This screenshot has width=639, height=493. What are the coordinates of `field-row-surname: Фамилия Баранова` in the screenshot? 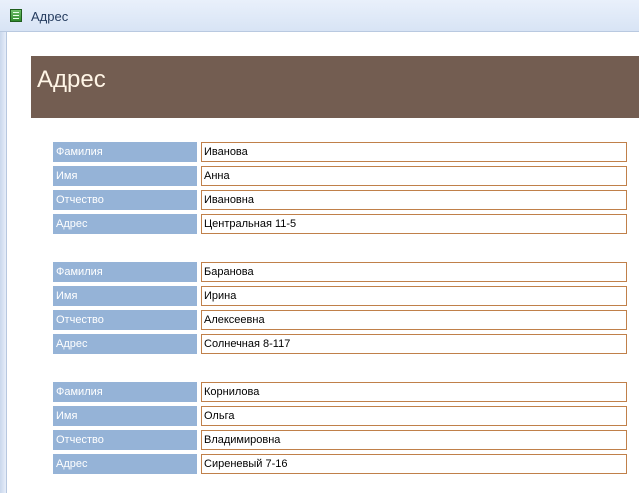 It's located at (340, 272).